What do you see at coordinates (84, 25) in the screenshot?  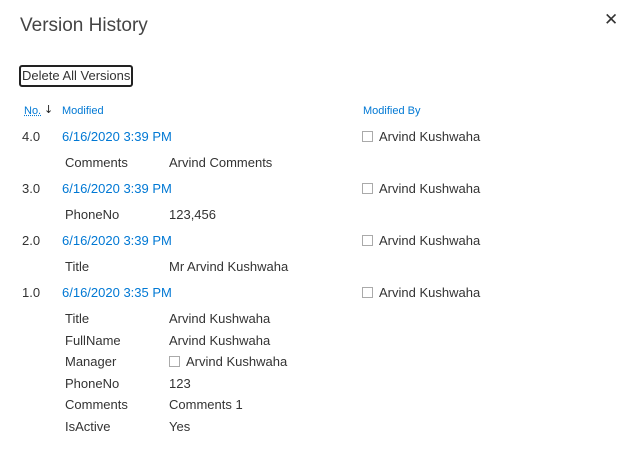 I see `dialog-title: Version History` at bounding box center [84, 25].